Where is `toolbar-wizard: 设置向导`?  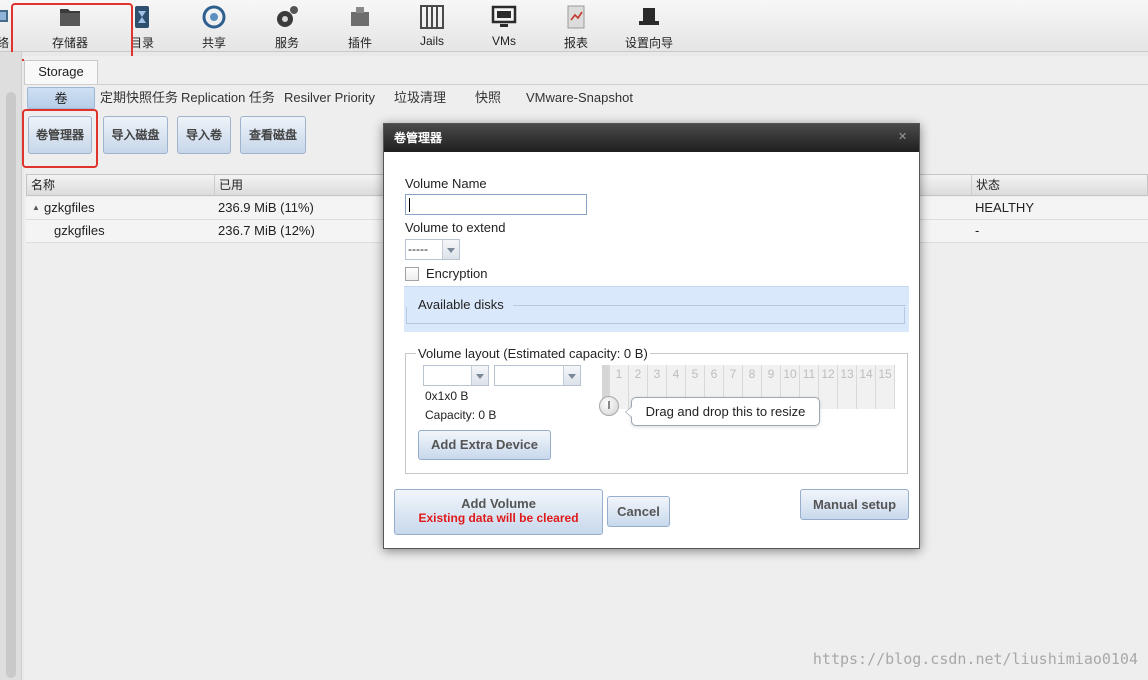
toolbar-wizard: 设置向导 is located at coordinates (649, 27).